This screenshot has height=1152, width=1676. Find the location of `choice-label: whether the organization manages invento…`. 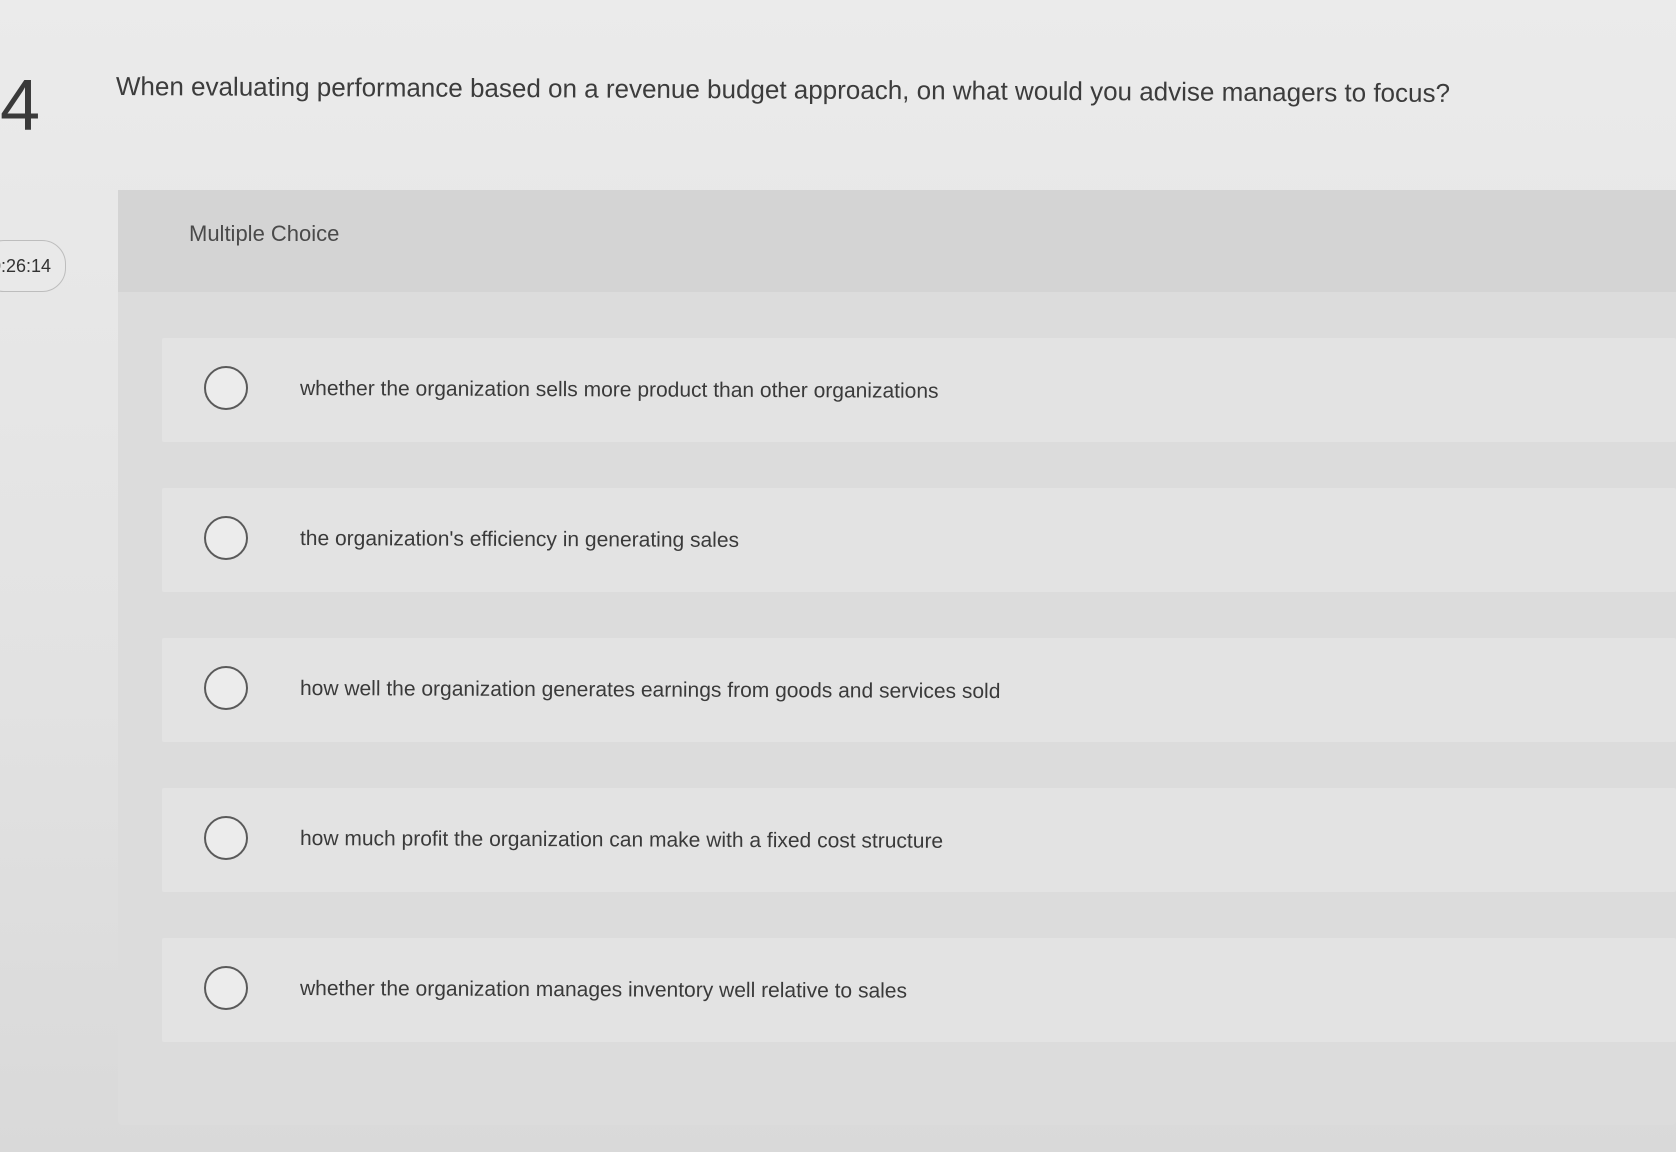

choice-label: whether the organization manages invento… is located at coordinates (603, 990).